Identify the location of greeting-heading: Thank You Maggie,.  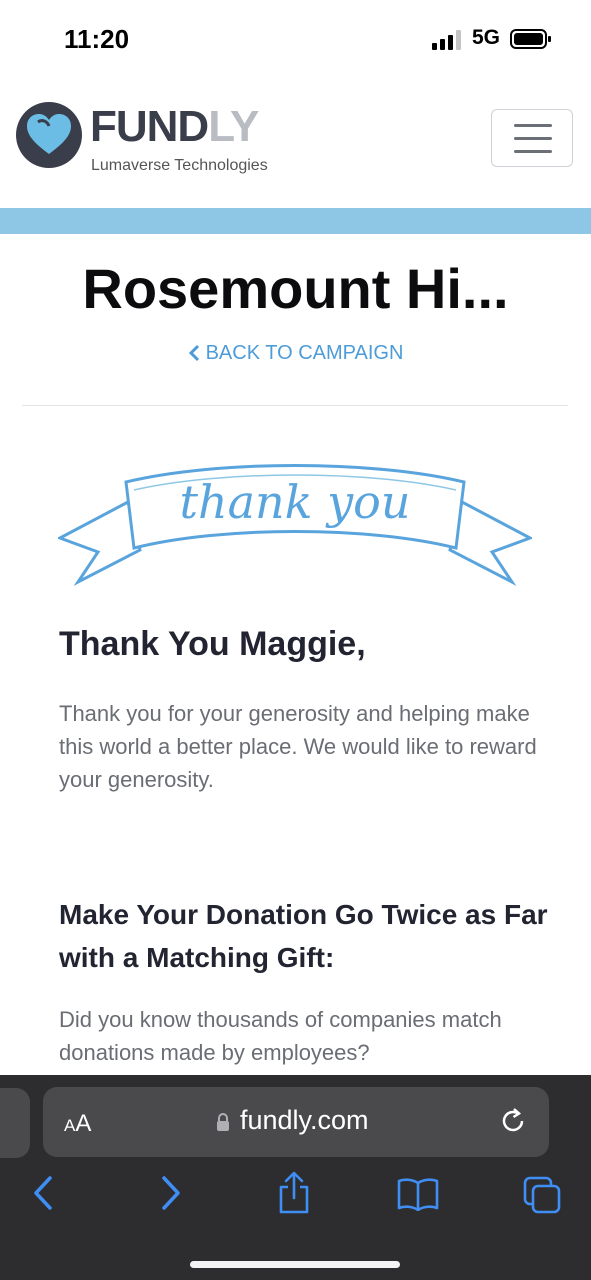
(212, 644).